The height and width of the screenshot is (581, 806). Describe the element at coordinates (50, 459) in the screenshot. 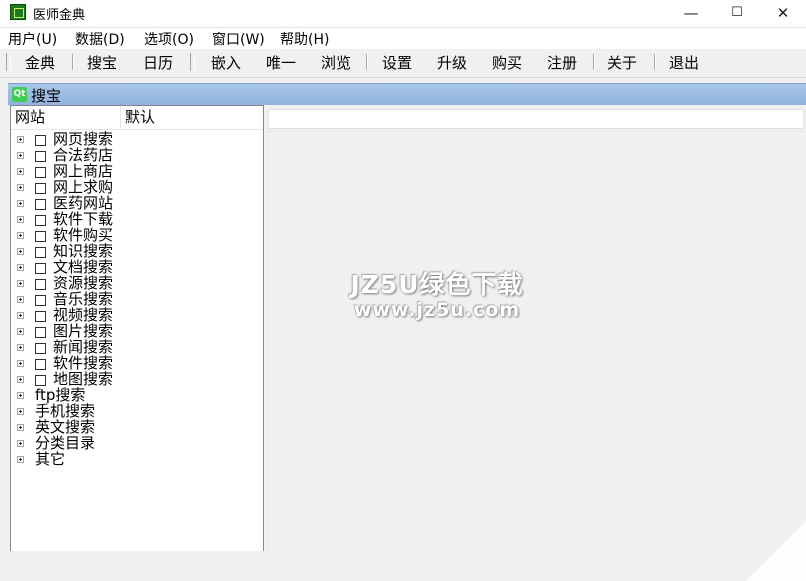

I see `tree-item-label: 其它` at that location.